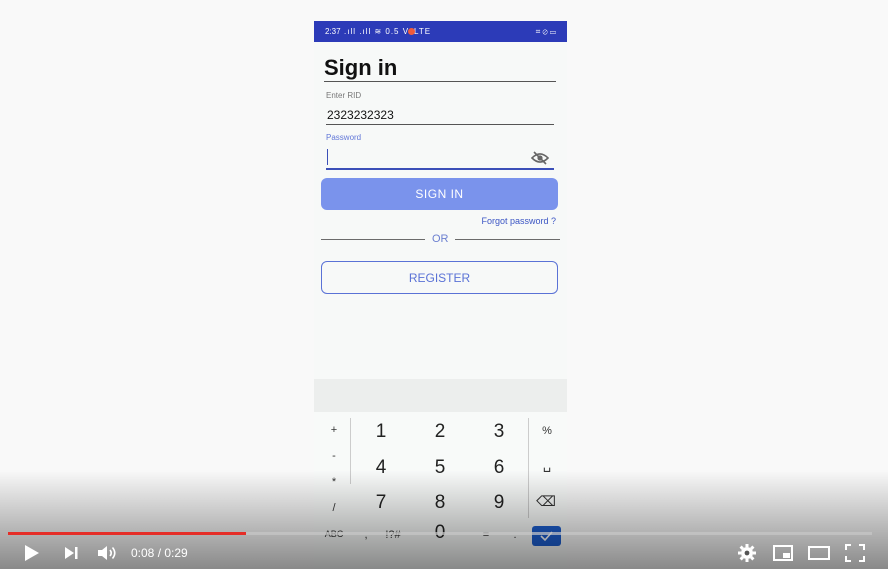 The height and width of the screenshot is (569, 888). Describe the element at coordinates (507, 239) in the screenshot. I see `or-divider-right` at that location.